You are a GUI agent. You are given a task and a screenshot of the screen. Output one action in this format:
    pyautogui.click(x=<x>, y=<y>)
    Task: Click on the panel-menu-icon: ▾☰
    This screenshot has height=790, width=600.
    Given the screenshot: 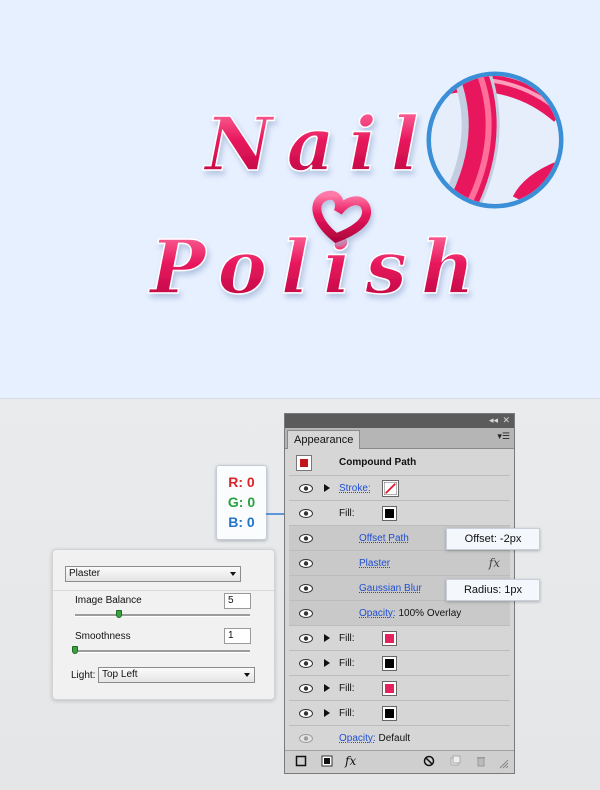 What is the action you would take?
    pyautogui.click(x=503, y=437)
    